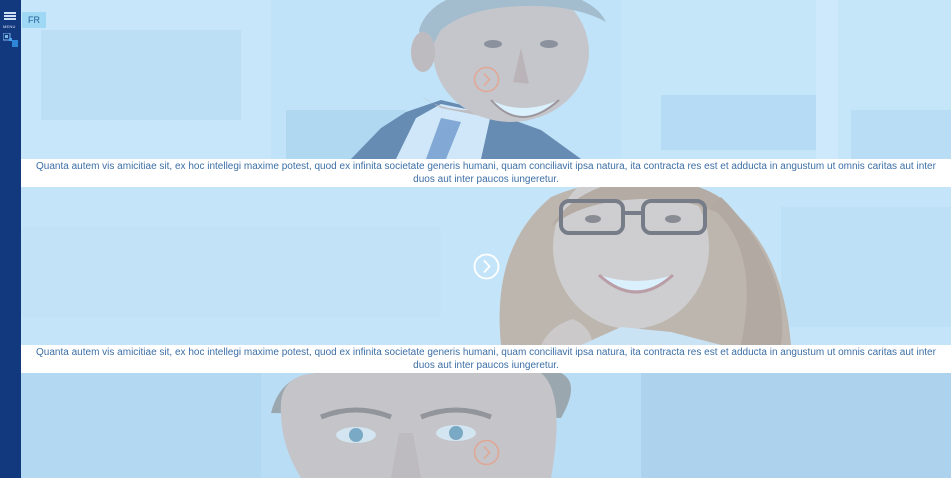 Image resolution: width=951 pixels, height=478 pixels. I want to click on language-switch-button: FR, so click(34, 20).